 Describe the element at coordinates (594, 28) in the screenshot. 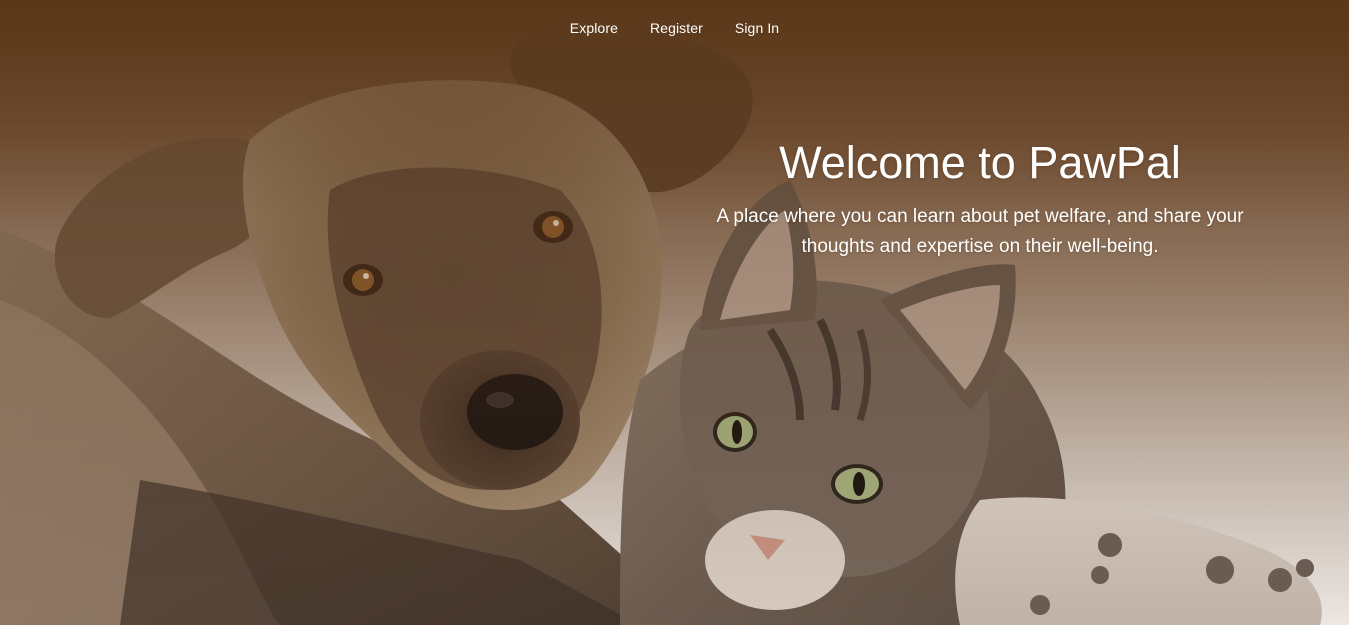

I see `nav-explore-link: Explore` at that location.